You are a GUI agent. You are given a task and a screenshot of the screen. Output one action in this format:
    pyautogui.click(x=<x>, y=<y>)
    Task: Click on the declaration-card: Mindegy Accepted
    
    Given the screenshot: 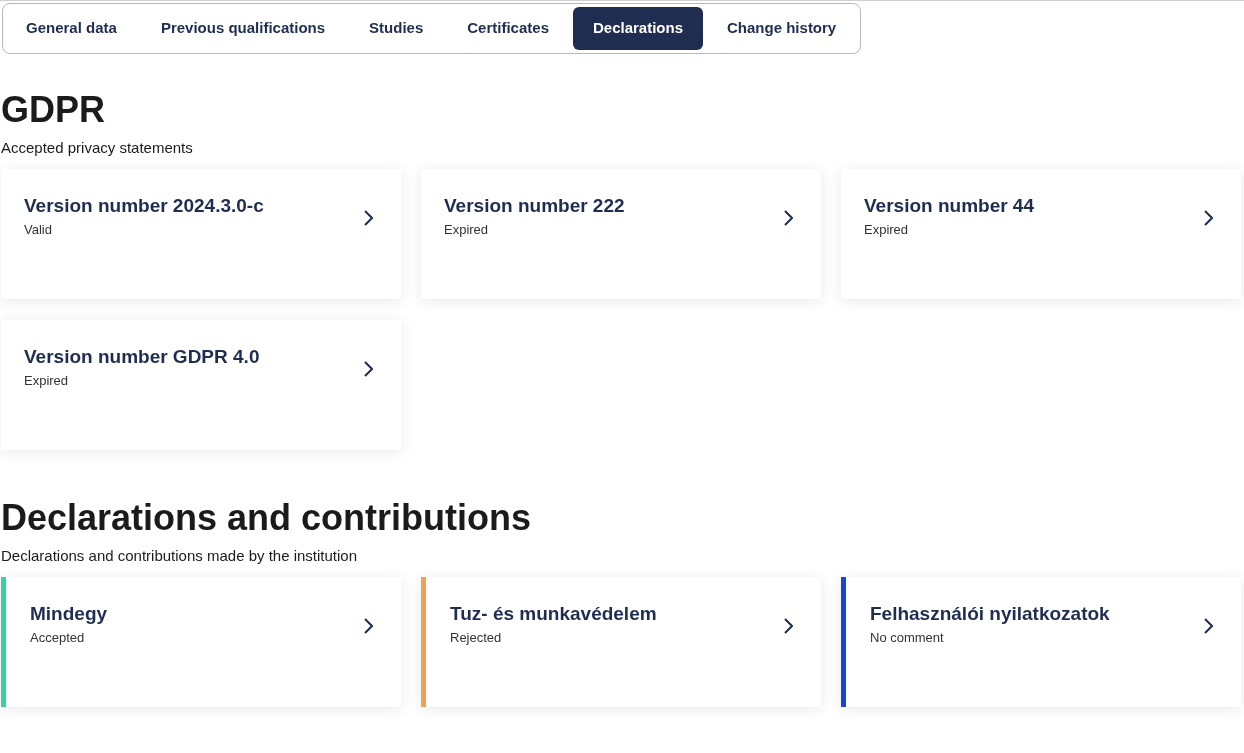 What is the action you would take?
    pyautogui.click(x=201, y=642)
    